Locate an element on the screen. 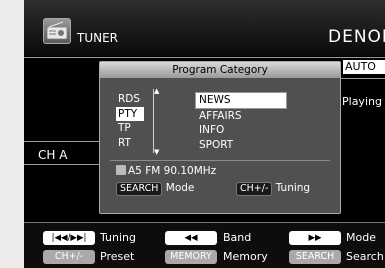 This screenshot has height=268, width=385. dialog-title: Program Category is located at coordinates (220, 70).